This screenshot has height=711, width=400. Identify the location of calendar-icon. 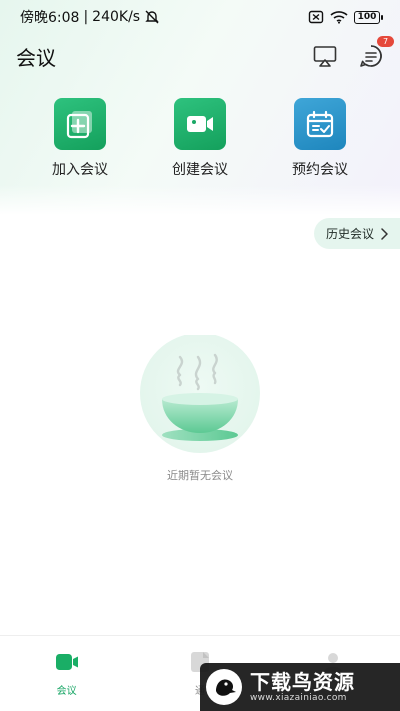
(320, 124).